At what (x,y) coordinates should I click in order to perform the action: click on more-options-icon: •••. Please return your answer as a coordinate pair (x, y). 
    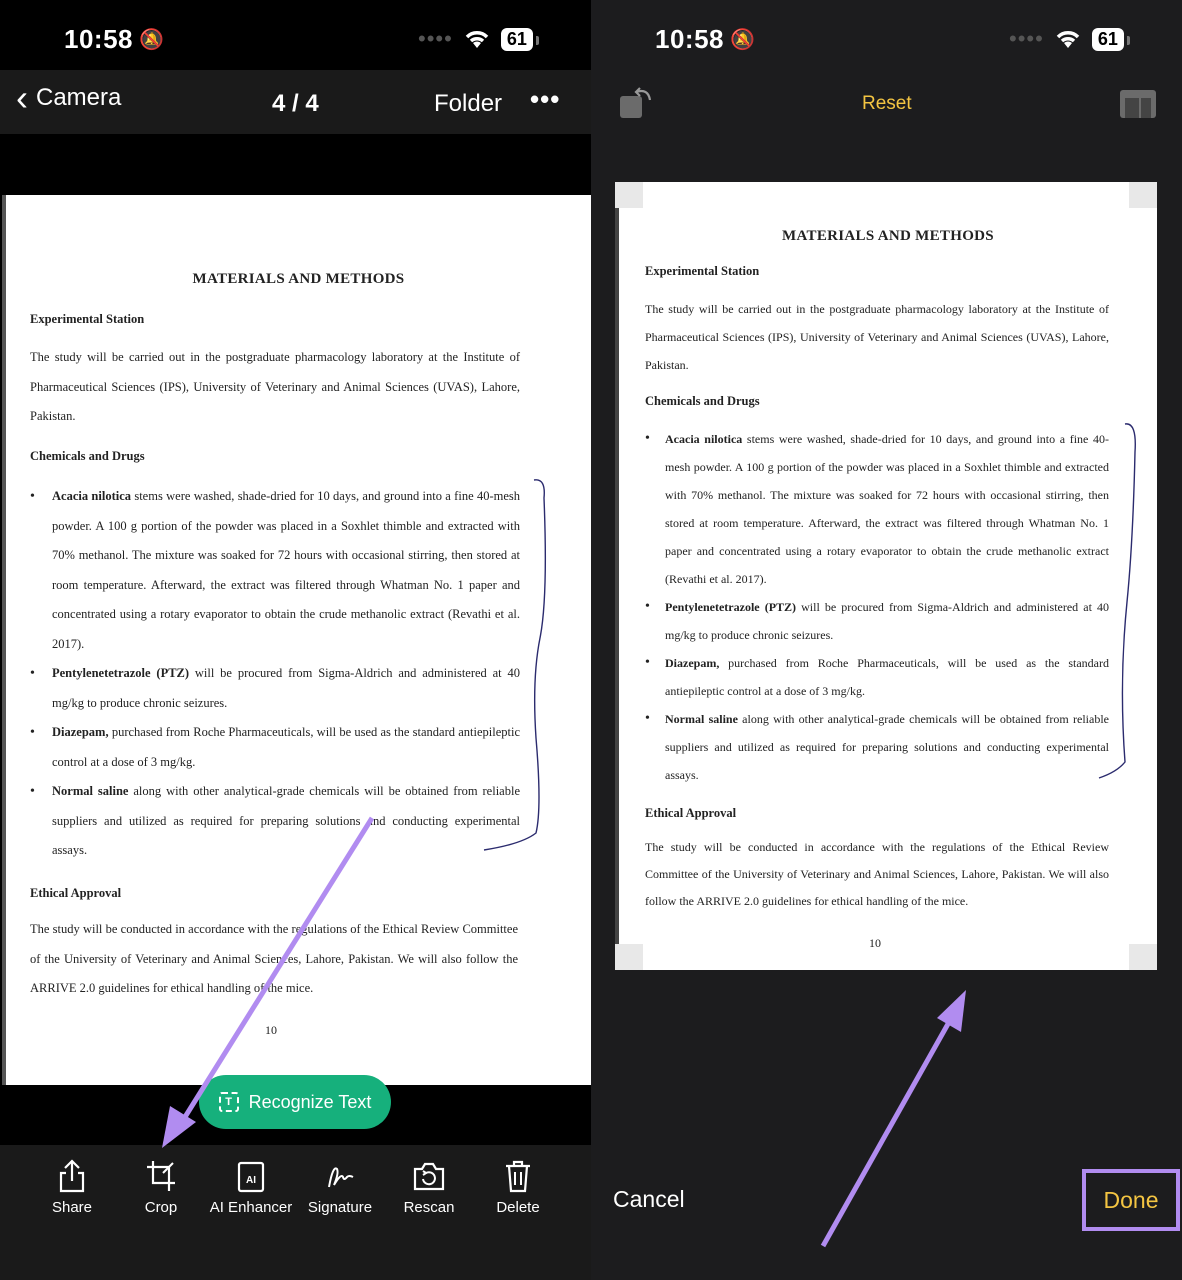
    Looking at the image, I should click on (545, 99).